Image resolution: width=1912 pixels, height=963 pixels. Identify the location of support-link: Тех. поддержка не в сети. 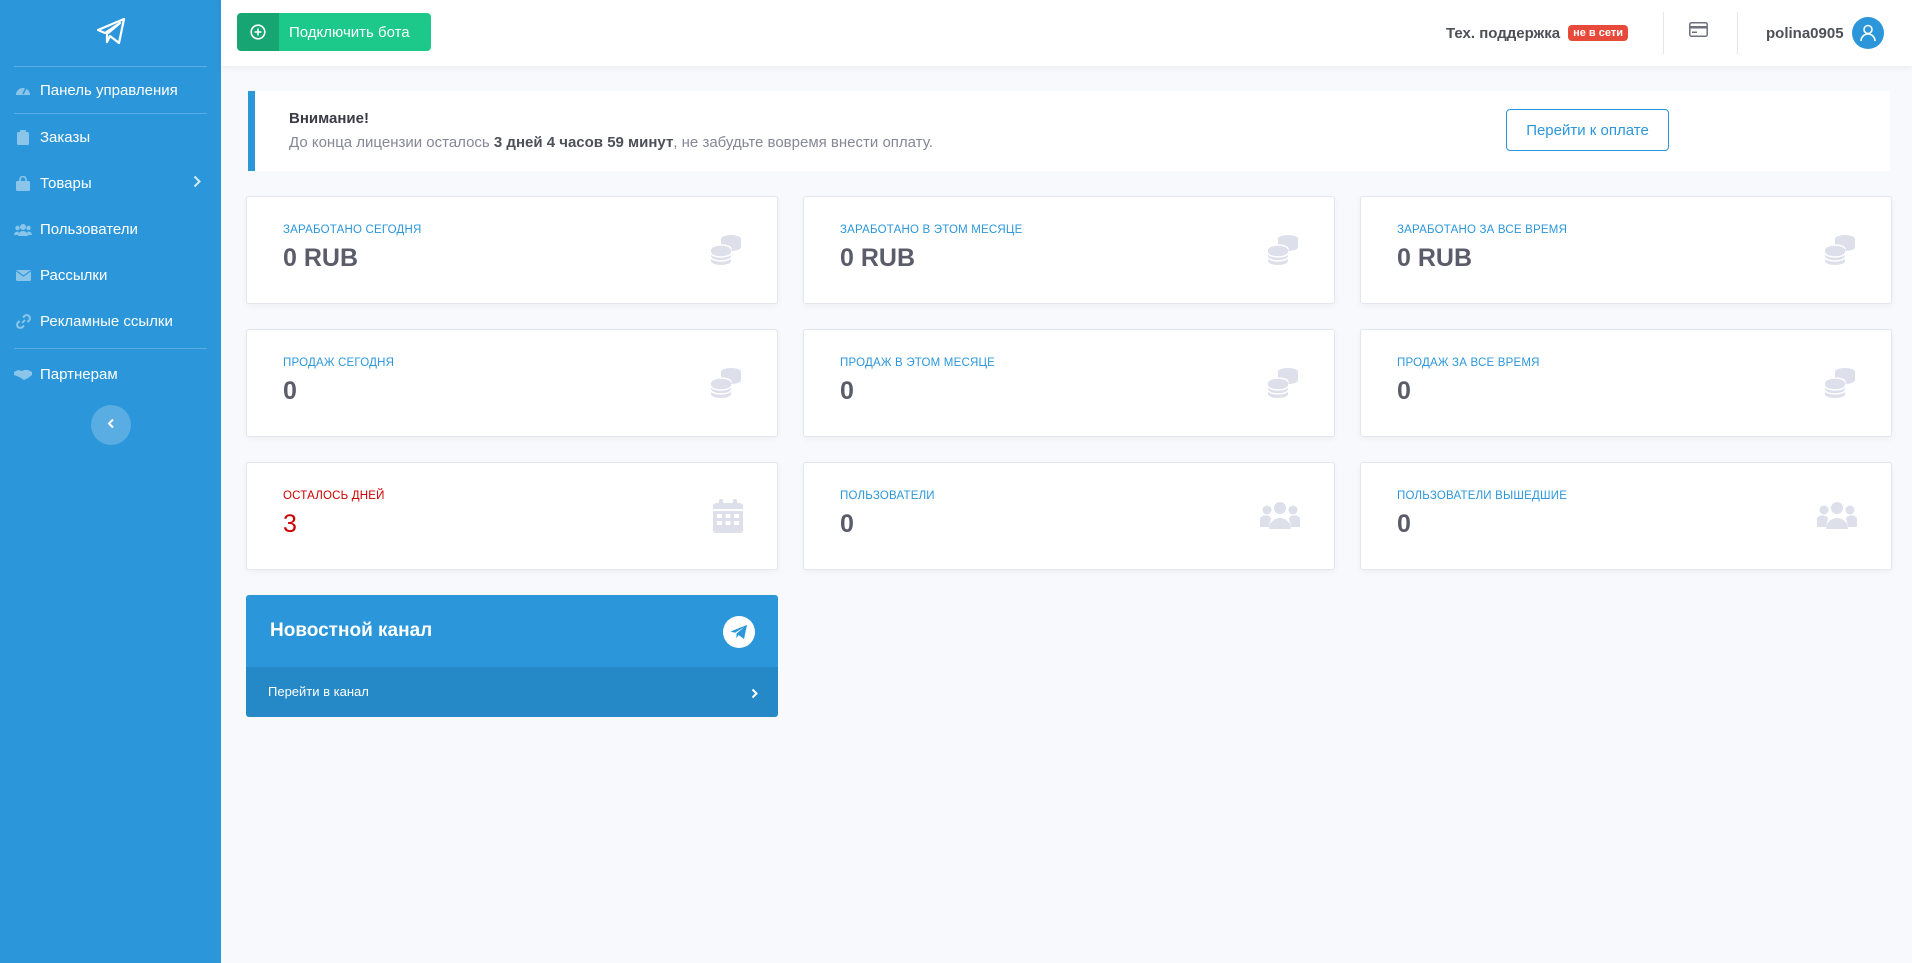
(1537, 33).